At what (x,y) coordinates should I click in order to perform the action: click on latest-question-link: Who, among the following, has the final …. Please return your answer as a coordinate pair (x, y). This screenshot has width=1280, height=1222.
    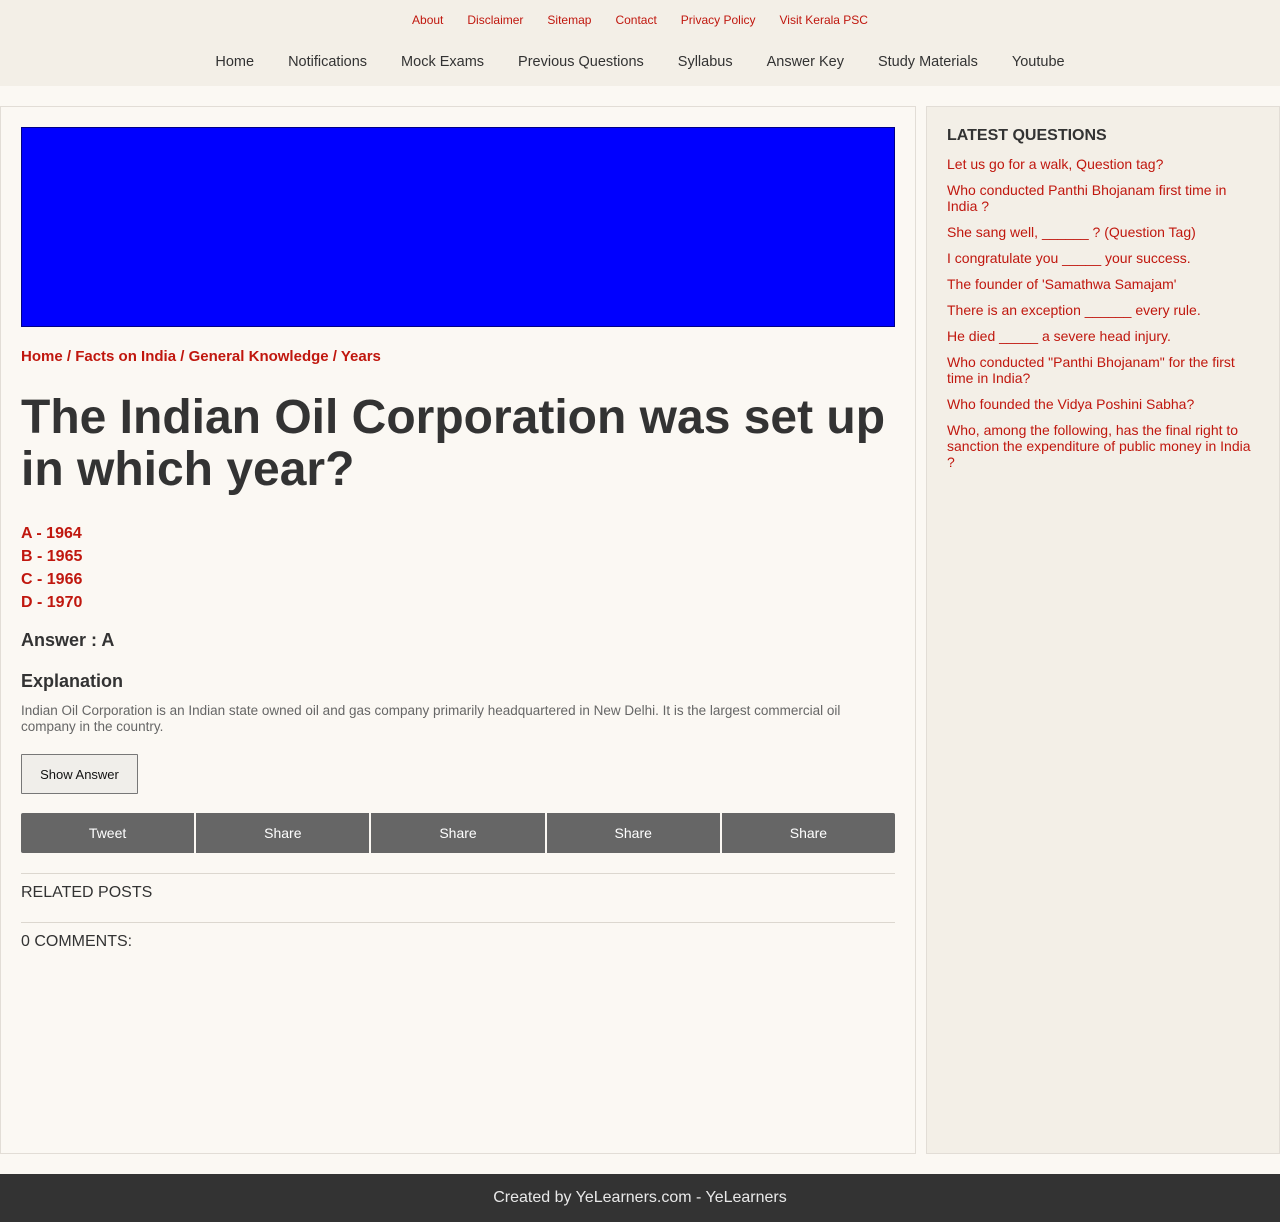
    Looking at the image, I should click on (1102, 446).